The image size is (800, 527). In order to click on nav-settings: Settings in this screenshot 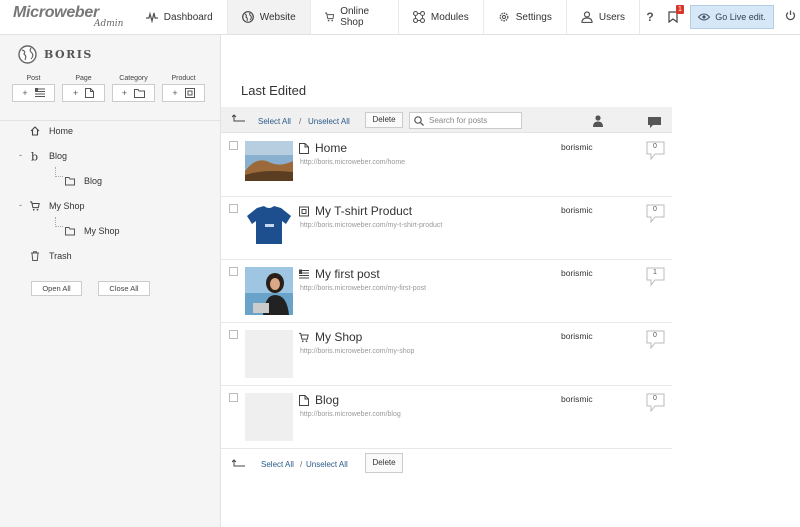, I will do `click(525, 17)`.